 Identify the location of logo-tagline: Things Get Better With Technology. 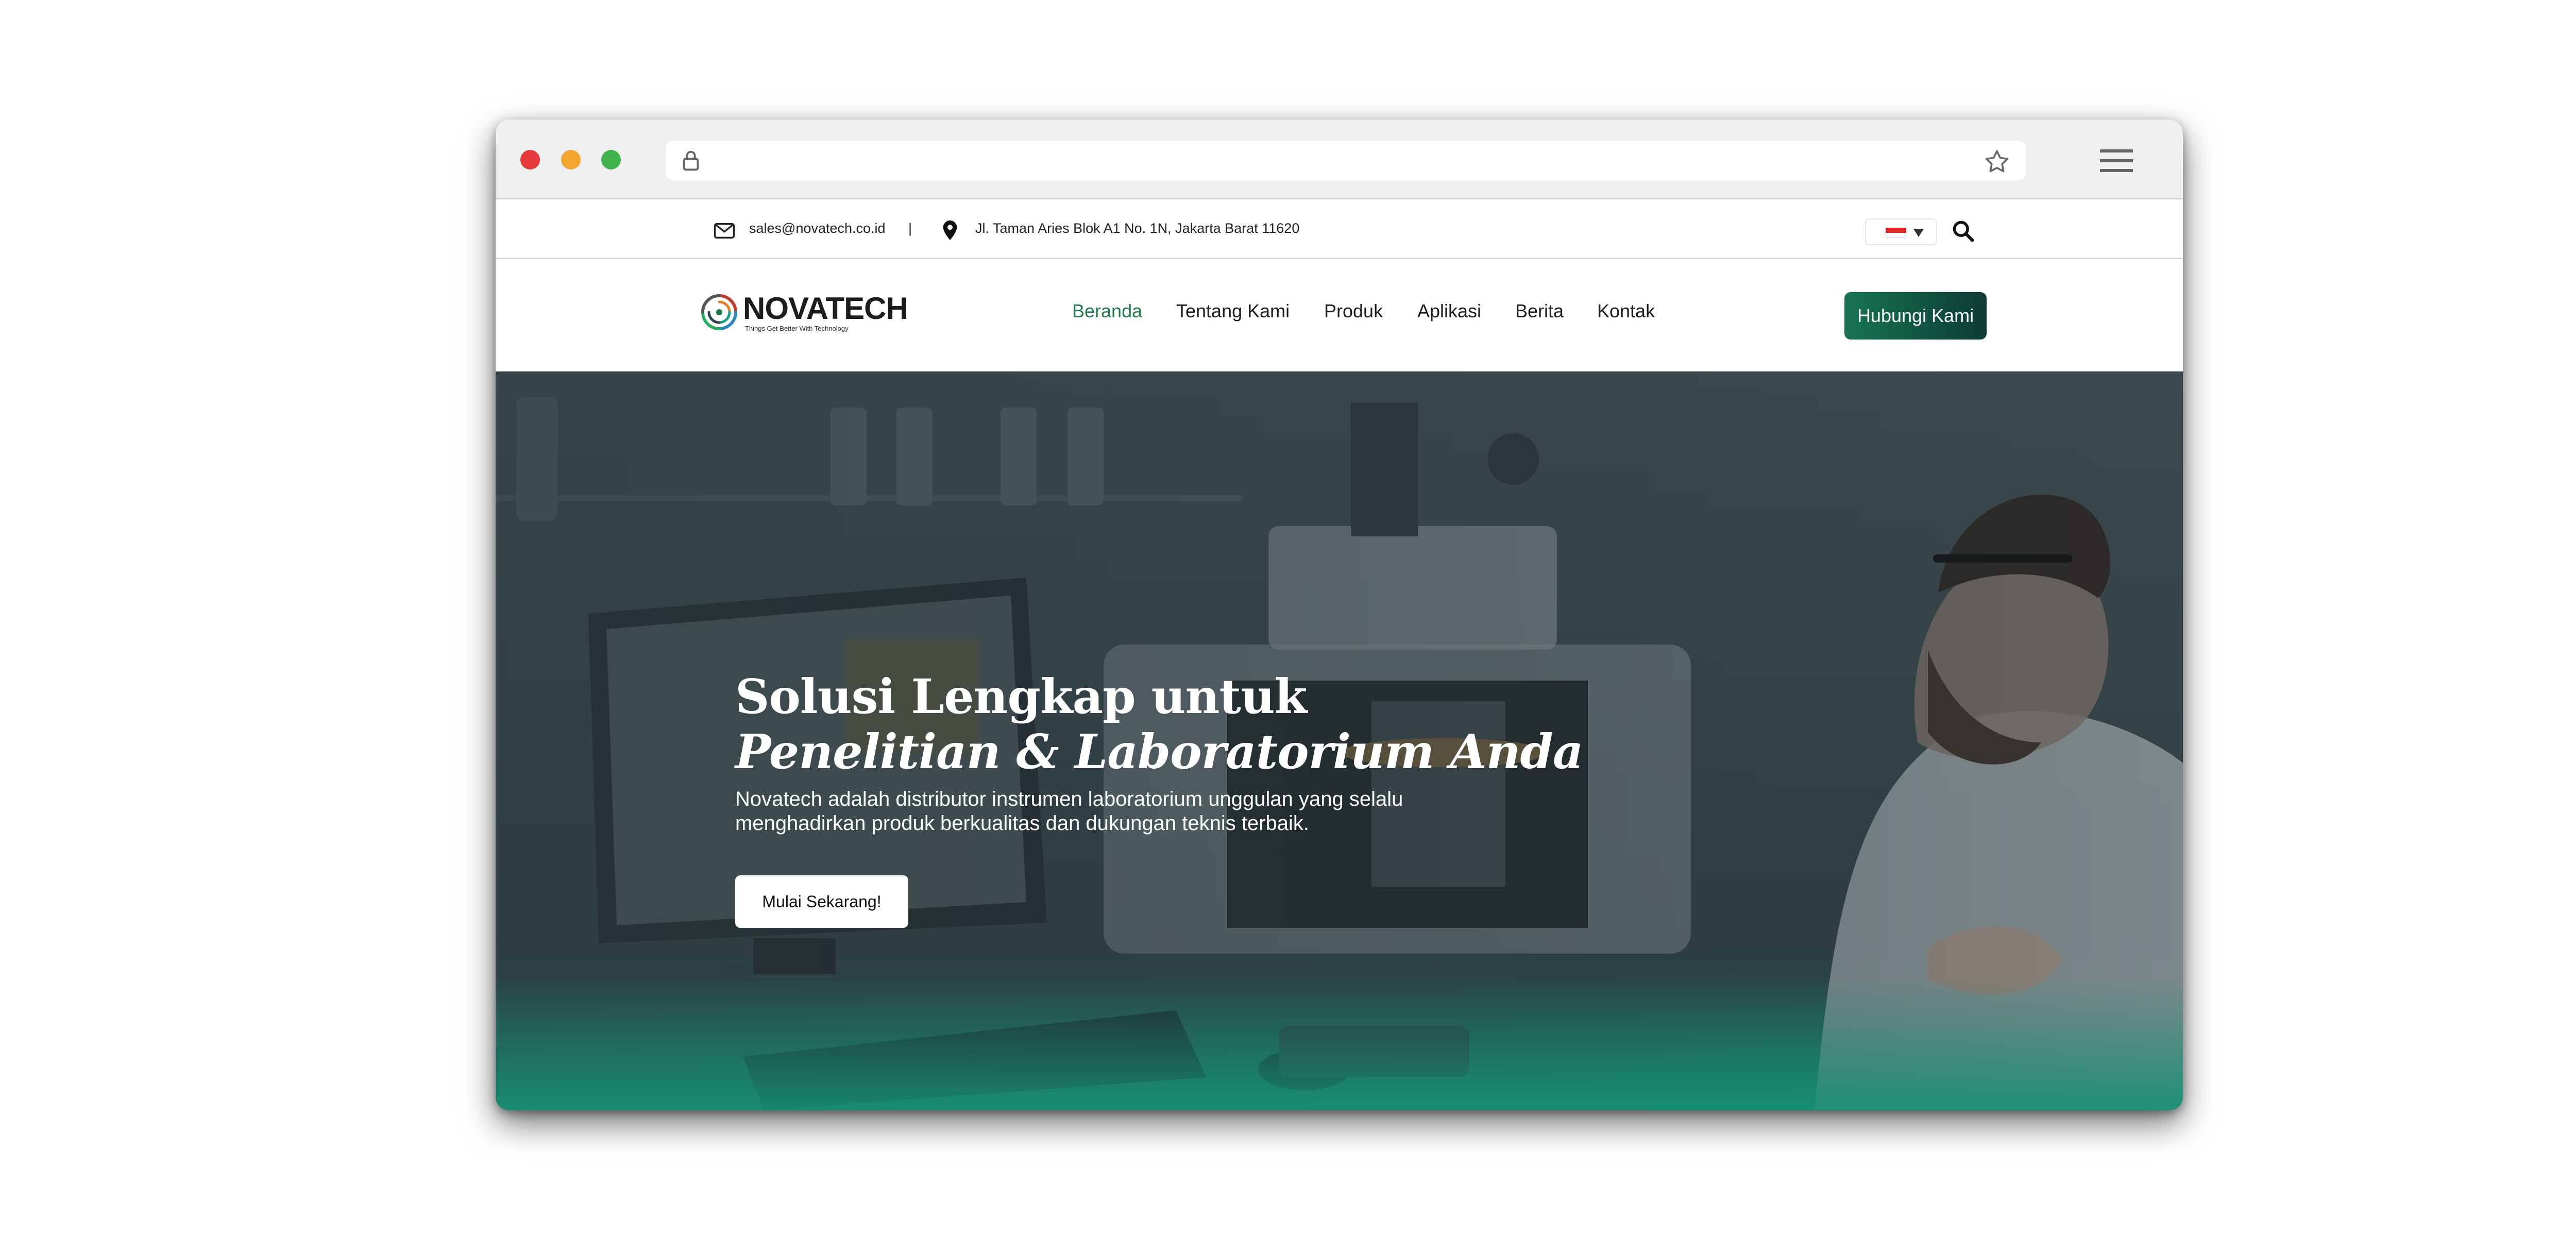
(797, 328).